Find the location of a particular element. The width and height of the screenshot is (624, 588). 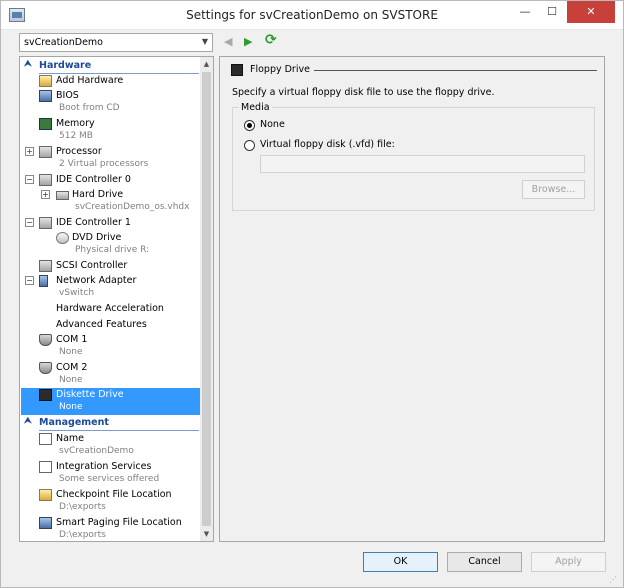

smart-paging-icon is located at coordinates (45, 523).